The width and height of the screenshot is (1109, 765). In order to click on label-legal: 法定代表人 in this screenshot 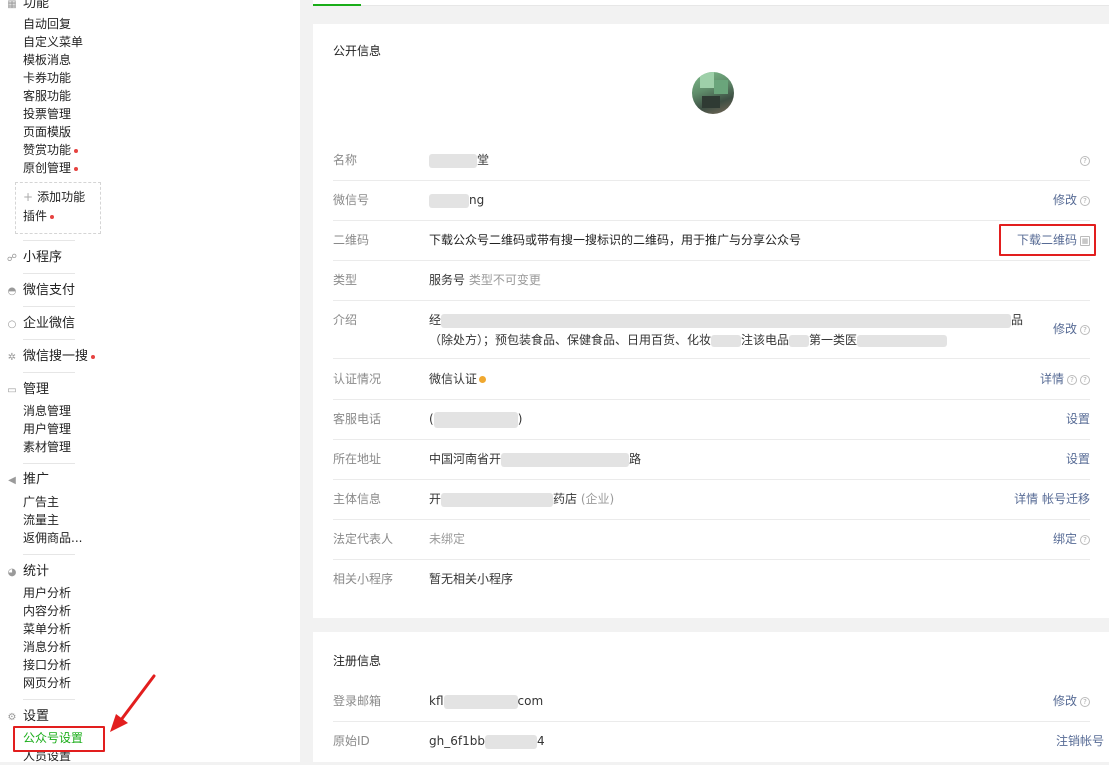, I will do `click(363, 539)`.